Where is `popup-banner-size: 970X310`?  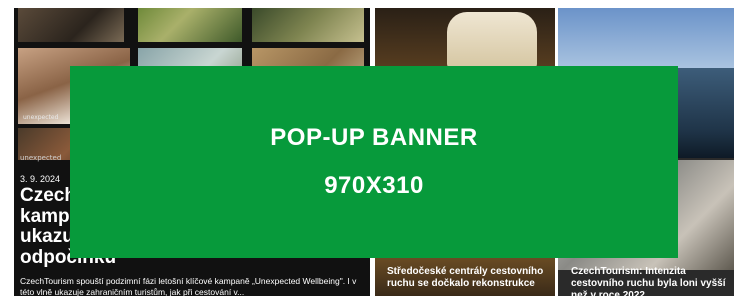 popup-banner-size: 970X310 is located at coordinates (374, 185).